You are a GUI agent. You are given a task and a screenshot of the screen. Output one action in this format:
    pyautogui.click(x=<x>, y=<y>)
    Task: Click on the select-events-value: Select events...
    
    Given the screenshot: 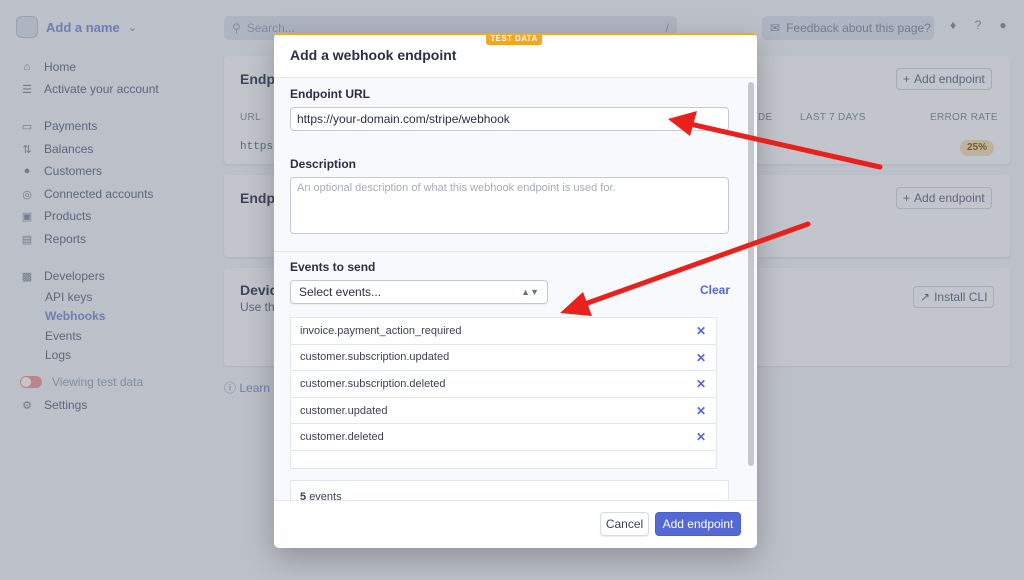 What is the action you would take?
    pyautogui.click(x=340, y=292)
    